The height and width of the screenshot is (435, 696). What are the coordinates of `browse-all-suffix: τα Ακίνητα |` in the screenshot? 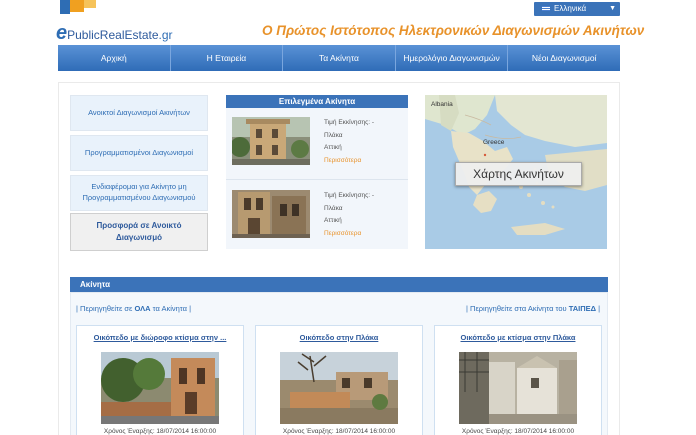 It's located at (171, 308).